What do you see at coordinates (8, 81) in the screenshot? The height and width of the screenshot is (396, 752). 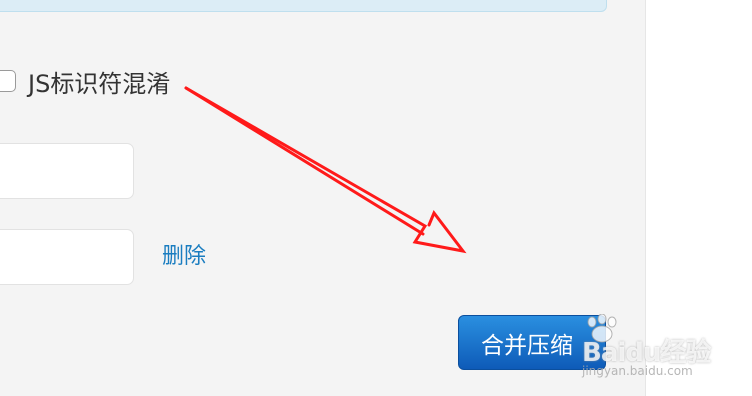 I see `js-obfuscate-checkbox` at bounding box center [8, 81].